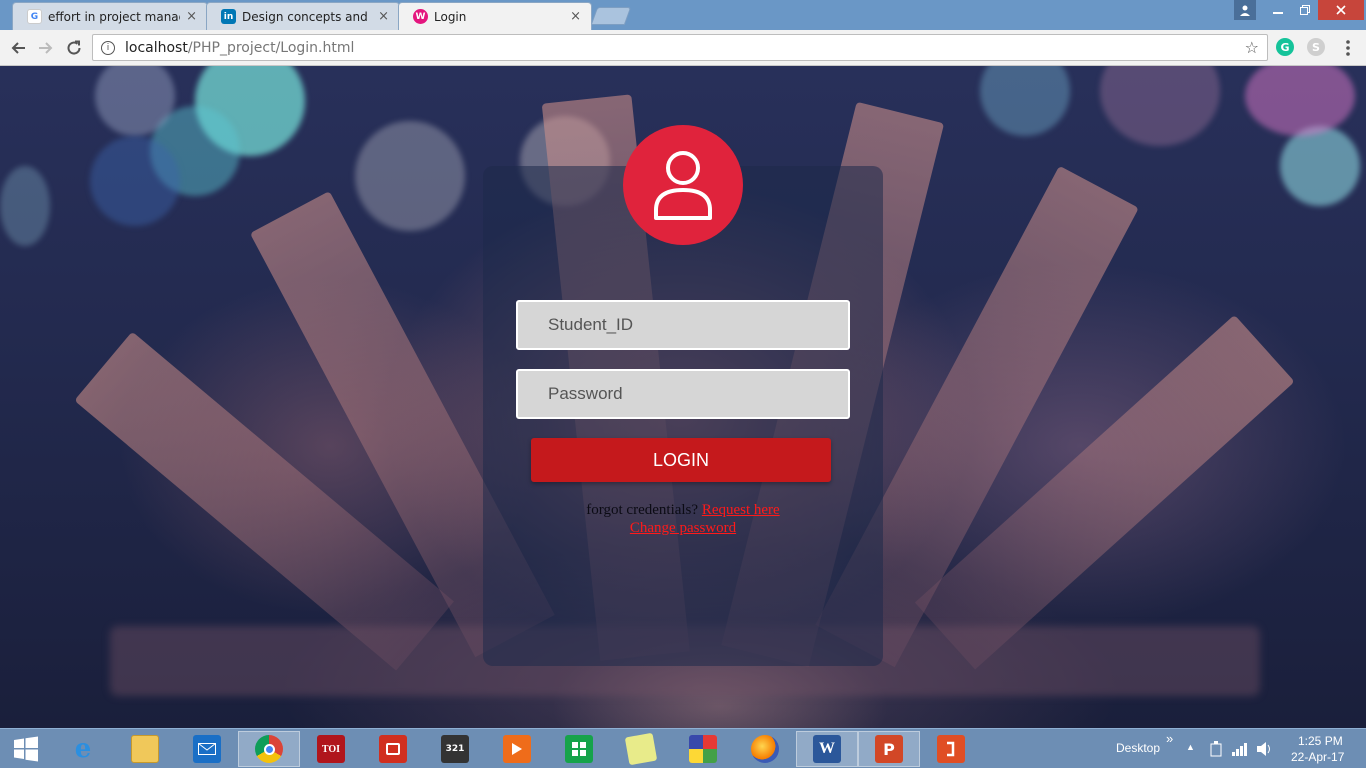 Image resolution: width=1366 pixels, height=768 pixels. What do you see at coordinates (420, 16) in the screenshot?
I see `site-icon: W` at bounding box center [420, 16].